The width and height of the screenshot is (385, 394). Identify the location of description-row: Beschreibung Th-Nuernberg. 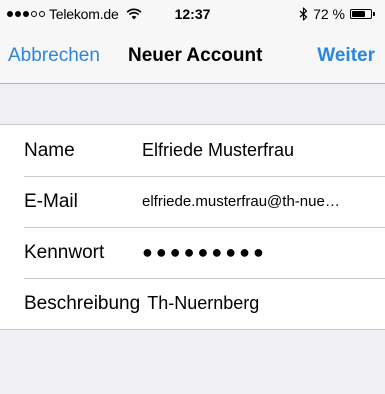
(192, 303).